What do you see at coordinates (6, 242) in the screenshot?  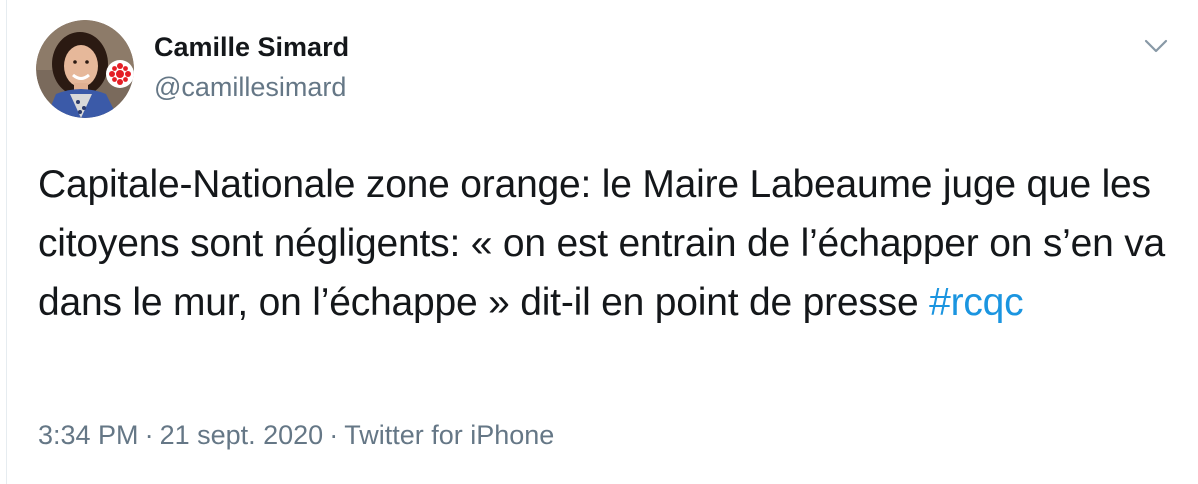 I see `timeline-divider` at bounding box center [6, 242].